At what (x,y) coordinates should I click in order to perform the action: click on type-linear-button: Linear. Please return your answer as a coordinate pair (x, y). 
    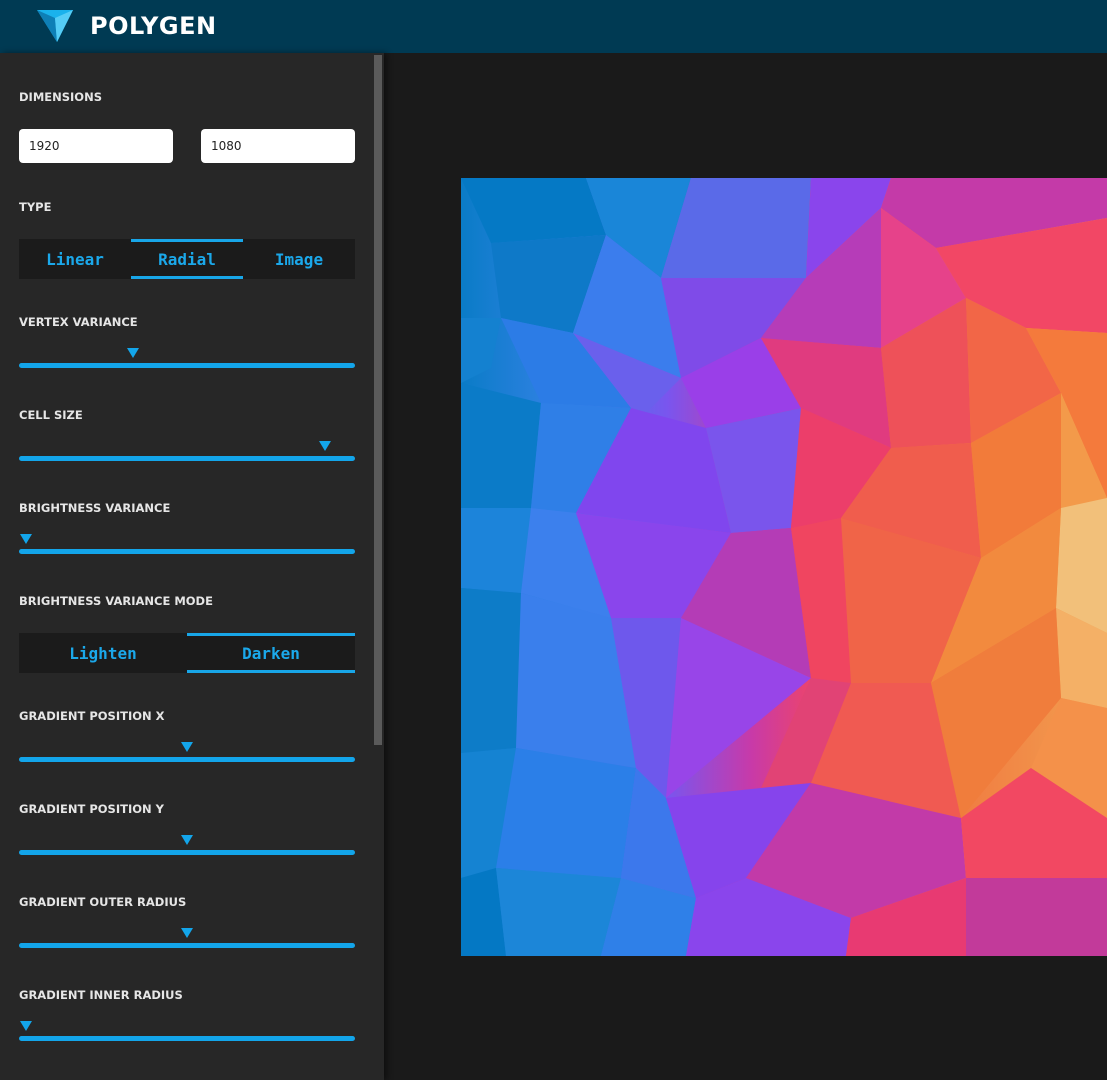
    Looking at the image, I should click on (75, 259).